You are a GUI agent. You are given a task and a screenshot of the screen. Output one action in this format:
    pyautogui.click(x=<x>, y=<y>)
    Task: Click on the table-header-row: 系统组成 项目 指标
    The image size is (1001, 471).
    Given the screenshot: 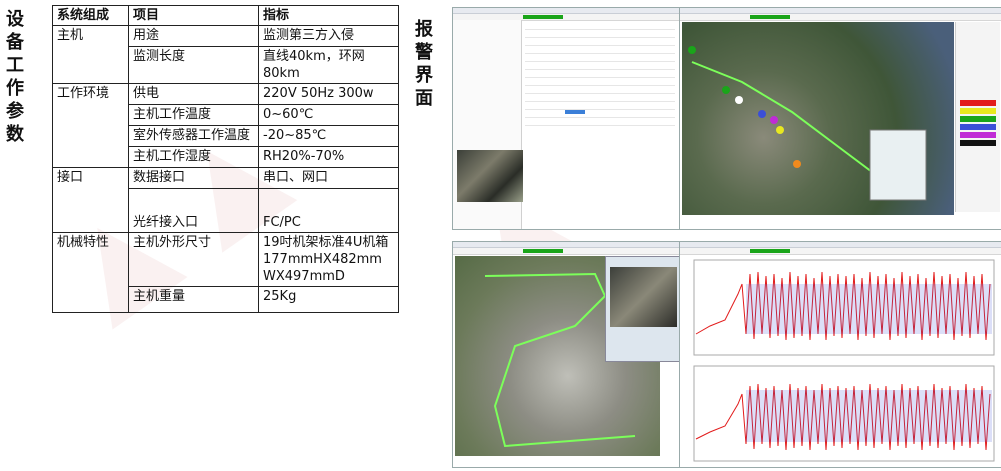 What is the action you would take?
    pyautogui.click(x=225, y=15)
    